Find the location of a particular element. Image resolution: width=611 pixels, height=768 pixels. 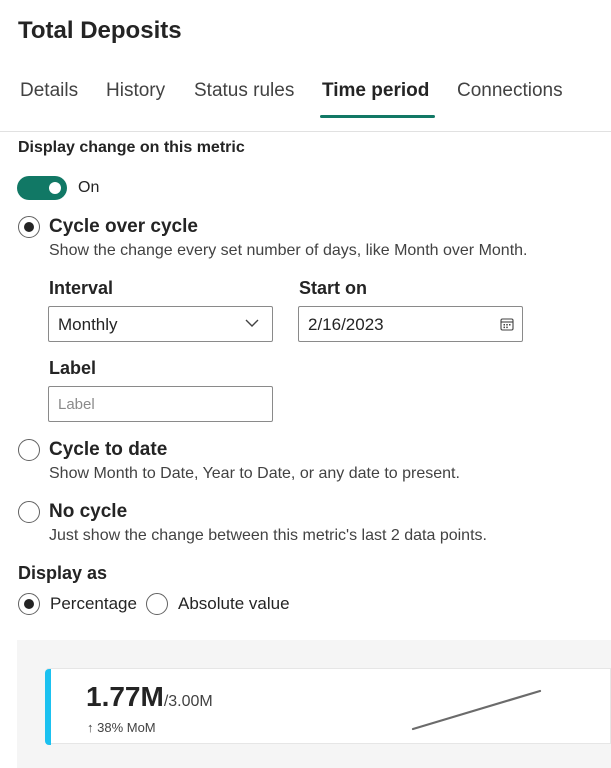

start-on-label: Start on is located at coordinates (333, 288).